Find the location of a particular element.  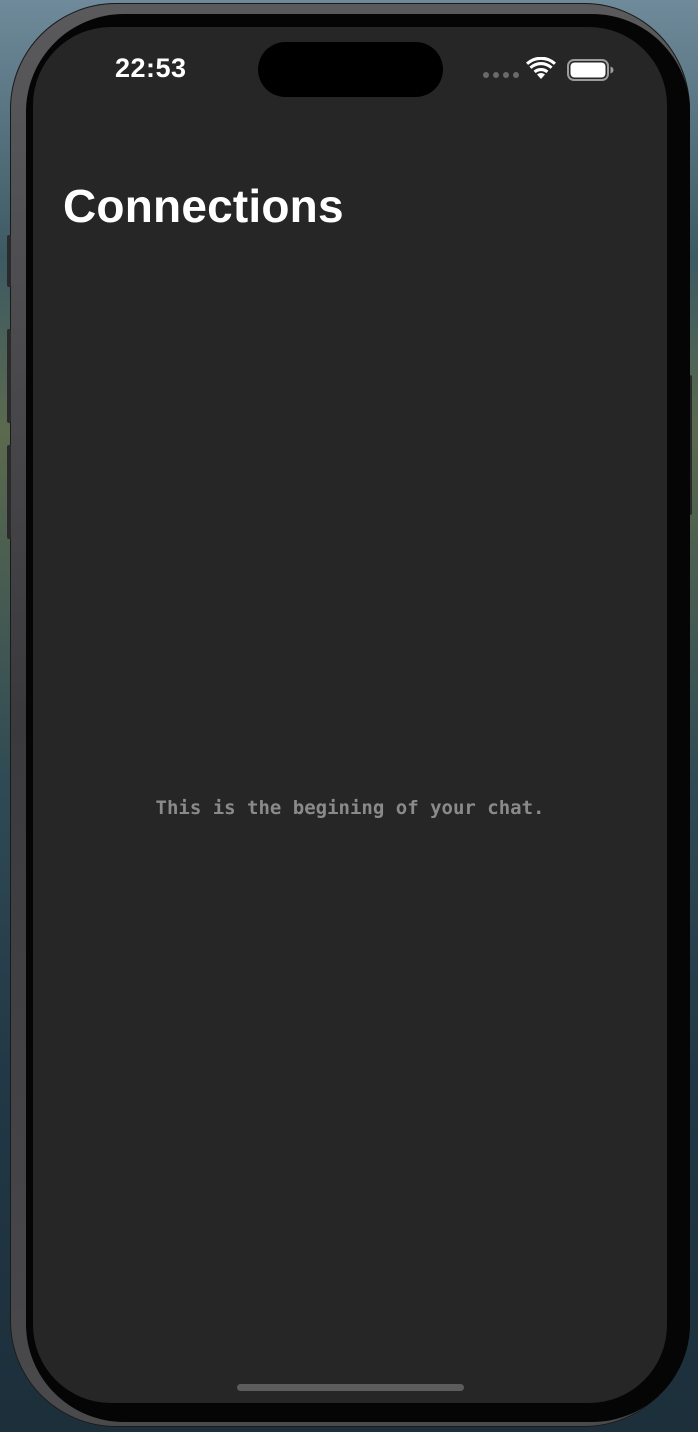

dynamic-island is located at coordinates (350, 69).